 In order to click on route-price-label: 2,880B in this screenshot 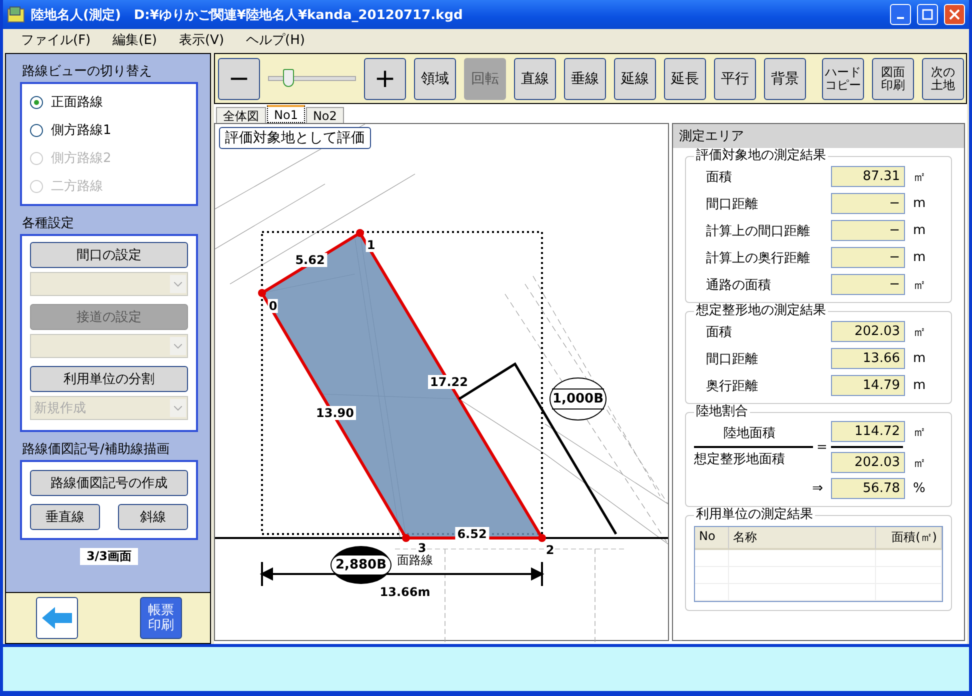, I will do `click(361, 565)`.